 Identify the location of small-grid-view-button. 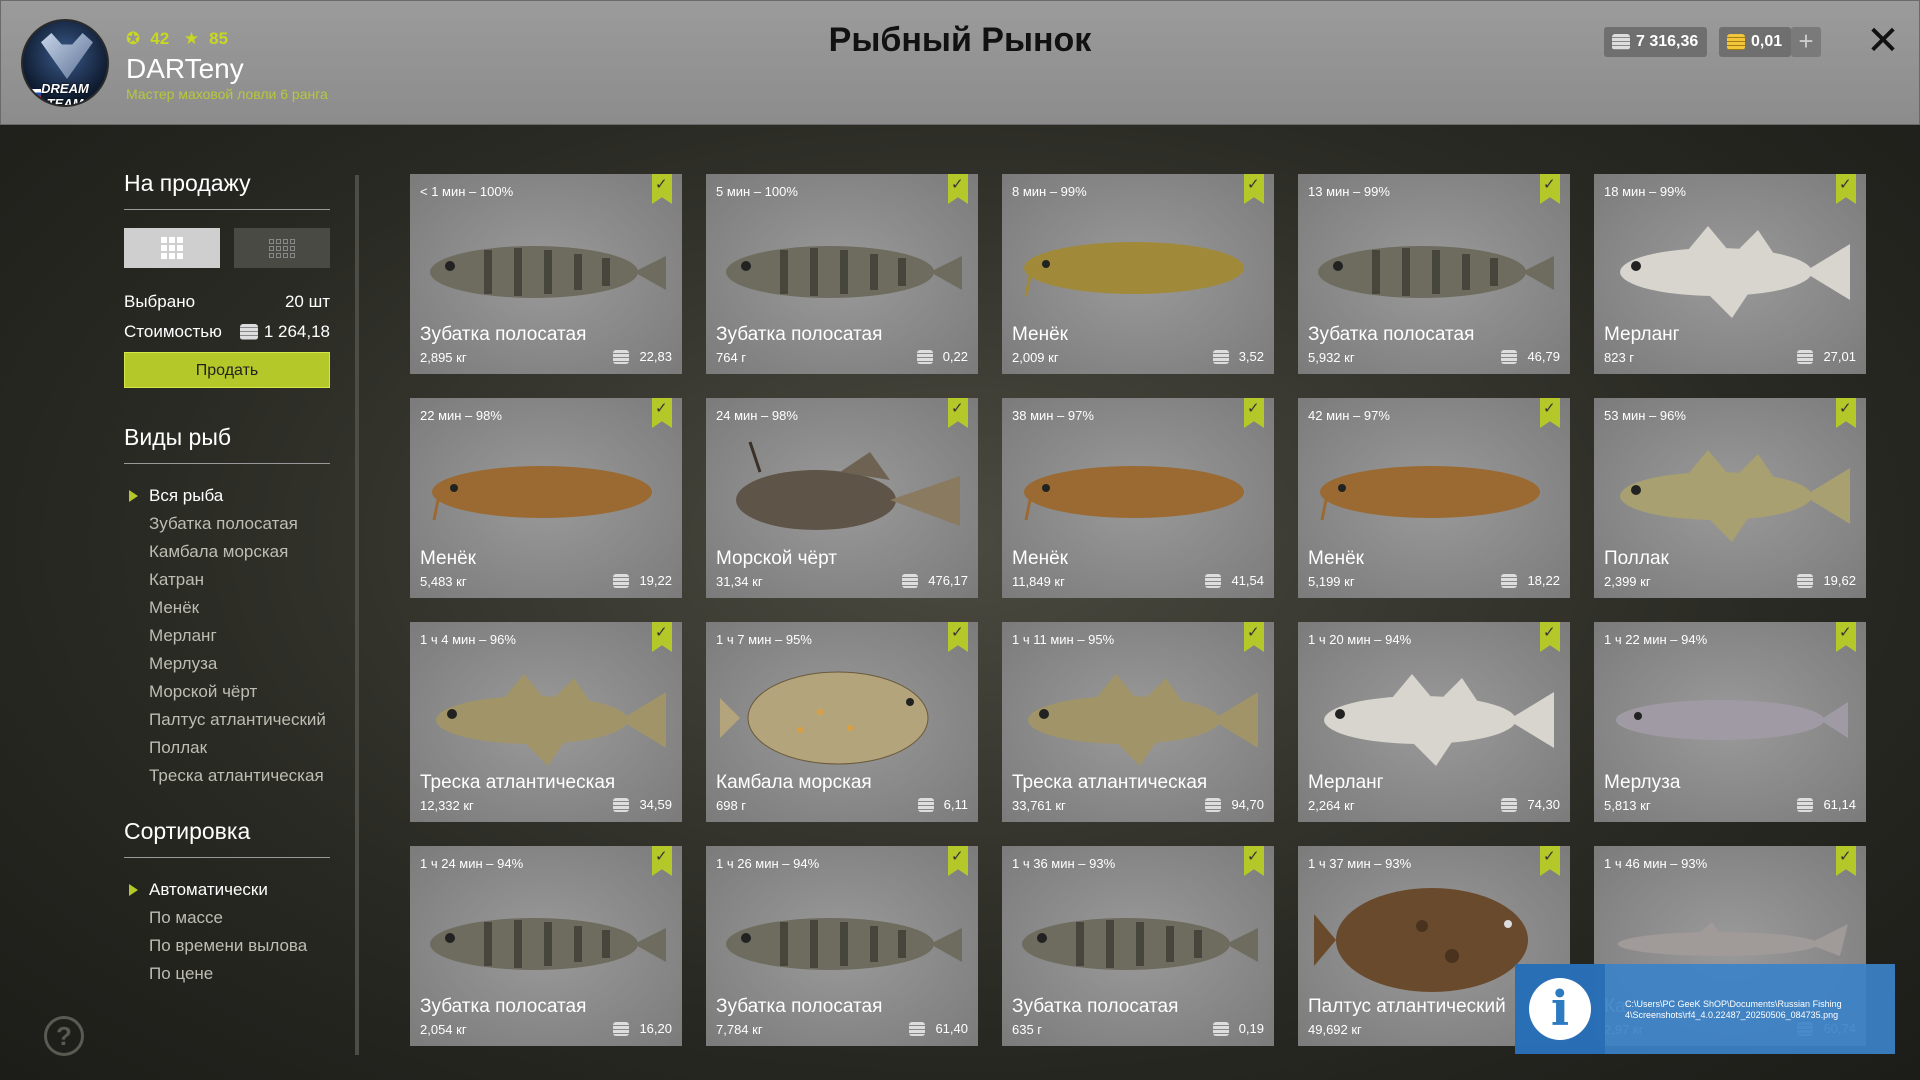
(282, 248).